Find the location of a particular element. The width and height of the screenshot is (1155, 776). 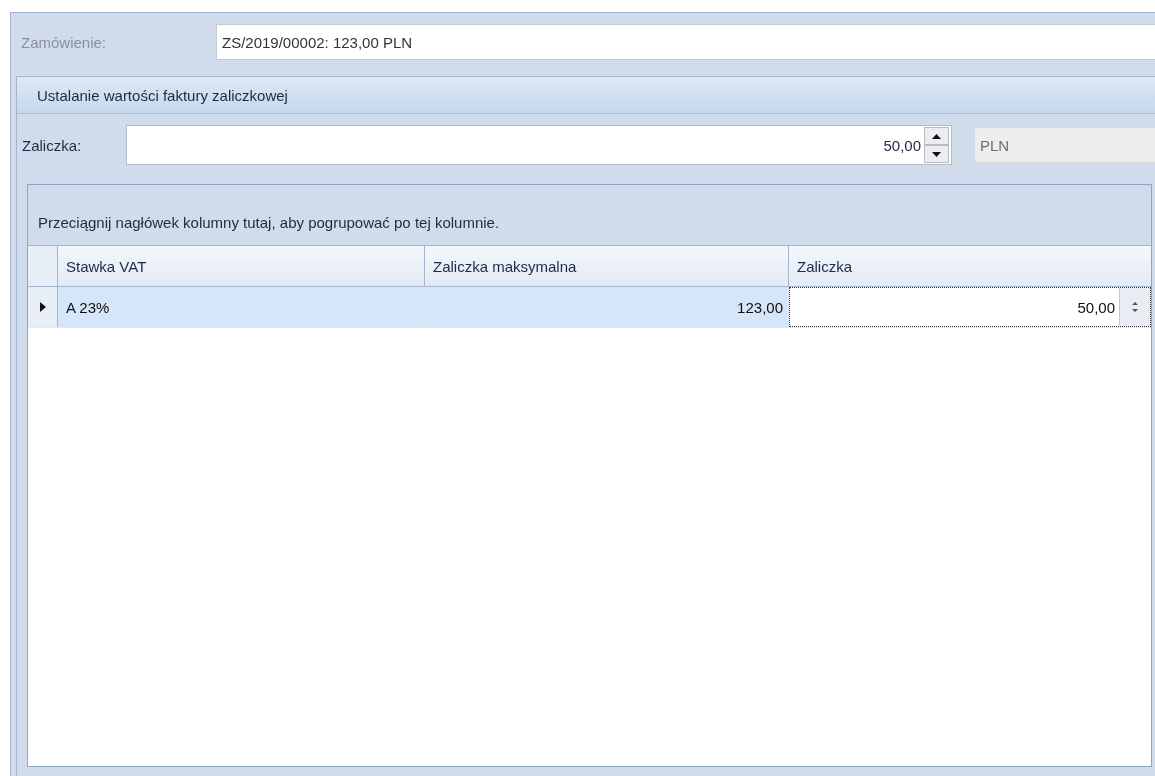

column-header: Zaliczka is located at coordinates (970, 266).